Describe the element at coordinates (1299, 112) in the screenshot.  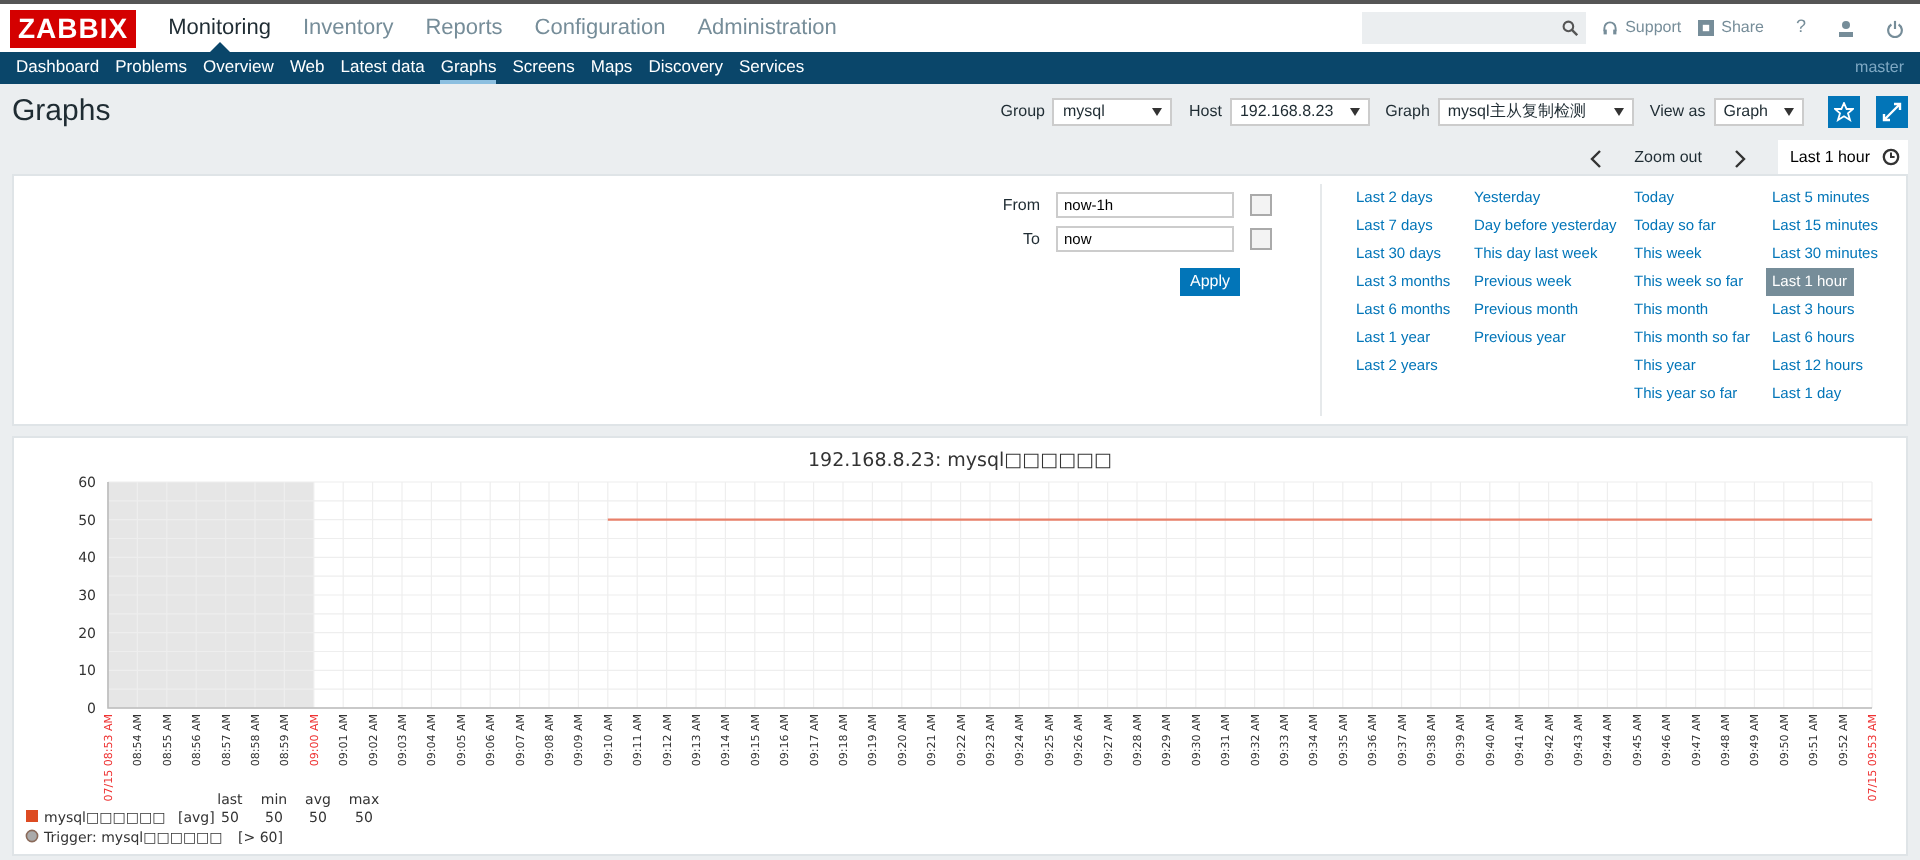
I see `filter-select: 192.168.8.23` at that location.